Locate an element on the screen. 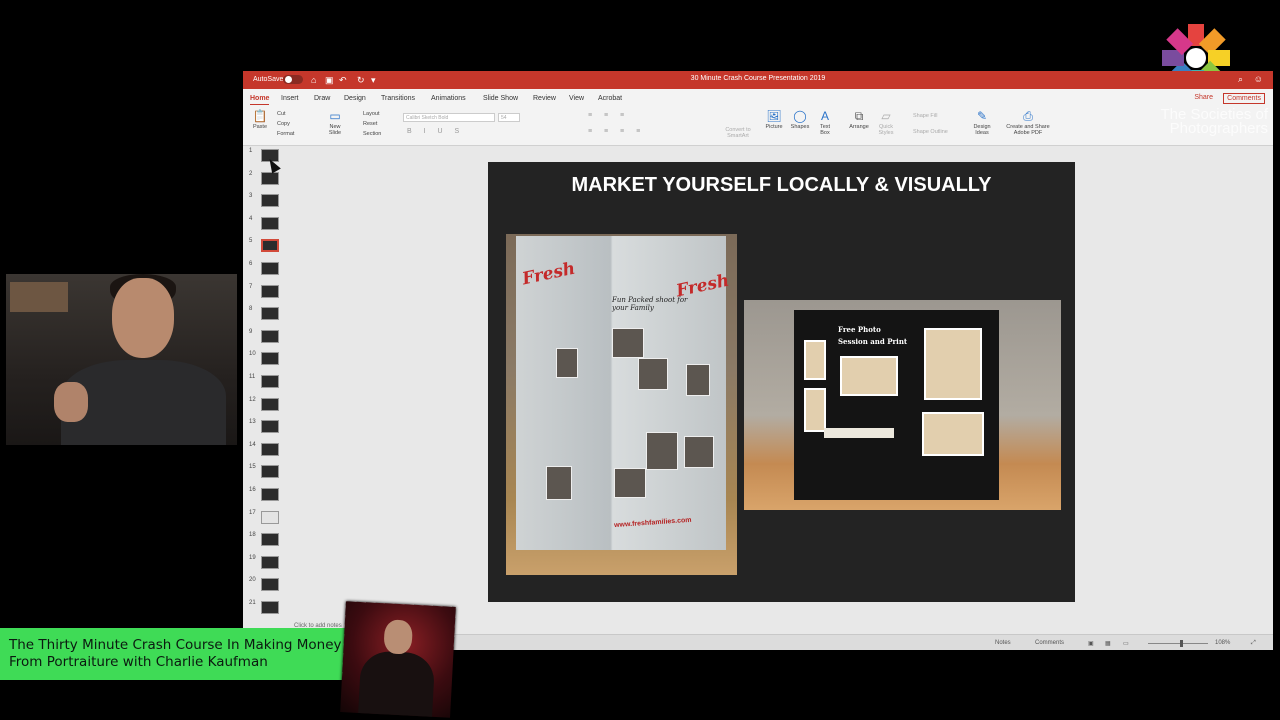 Image resolution: width=1280 pixels, height=720 pixels. tab-animations: Animations is located at coordinates (448, 98).